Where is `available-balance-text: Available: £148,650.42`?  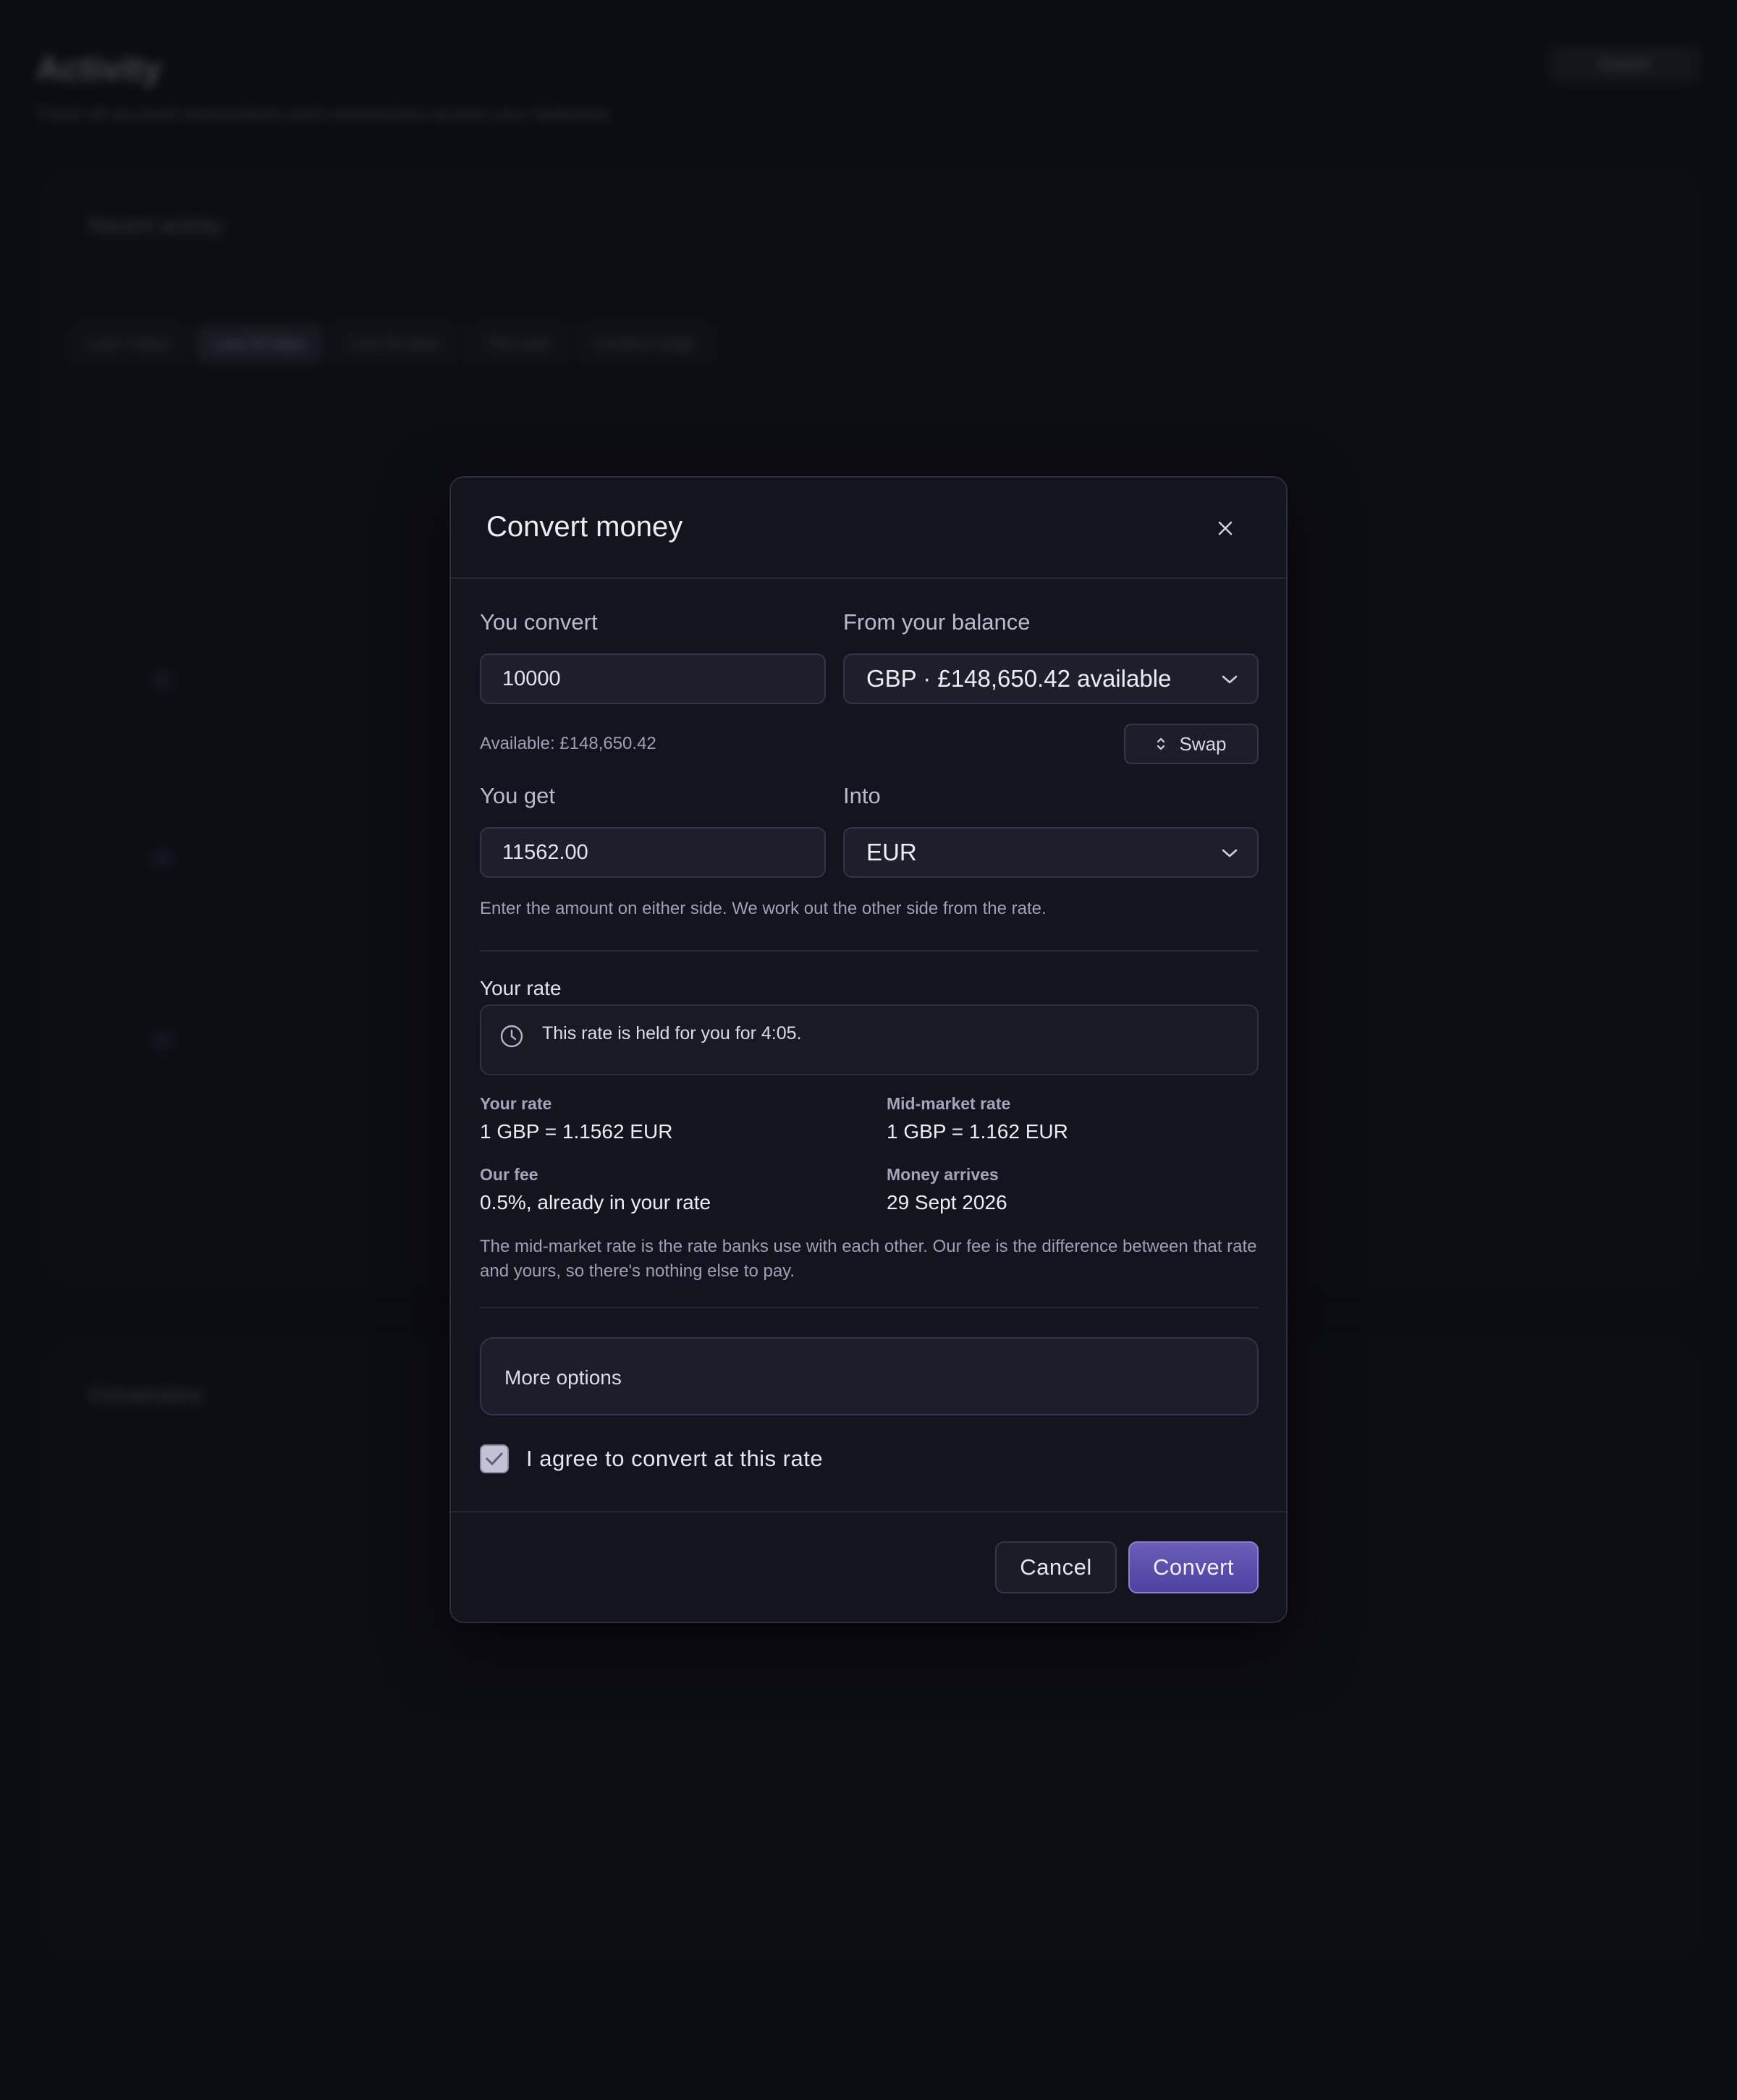 available-balance-text: Available: £148,650.42 is located at coordinates (568, 744).